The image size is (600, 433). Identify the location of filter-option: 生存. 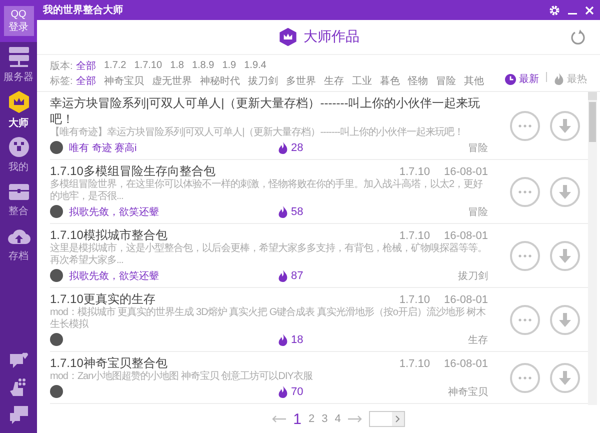
(334, 81).